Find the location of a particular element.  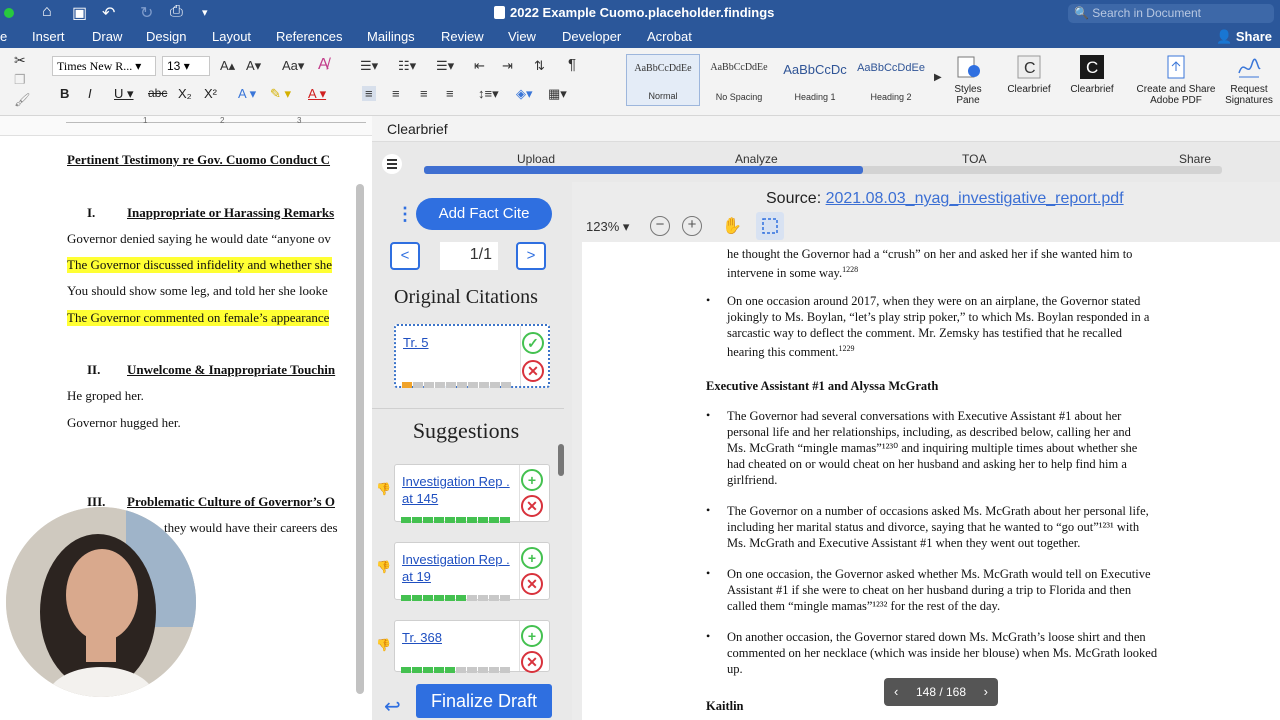

back-arrow-icon: ↩ is located at coordinates (392, 706).